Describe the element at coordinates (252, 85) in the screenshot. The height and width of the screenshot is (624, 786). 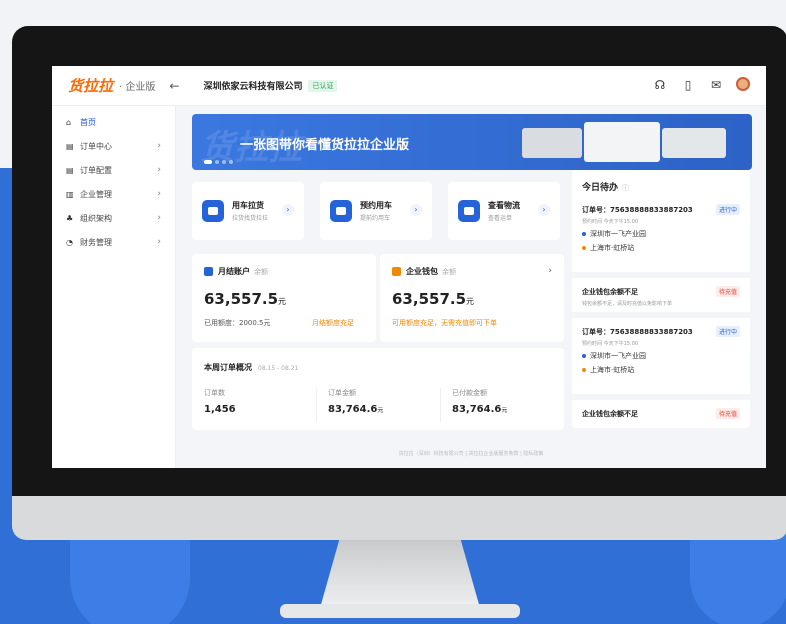
I see `company-name: 深圳依家云科技有限公司` at that location.